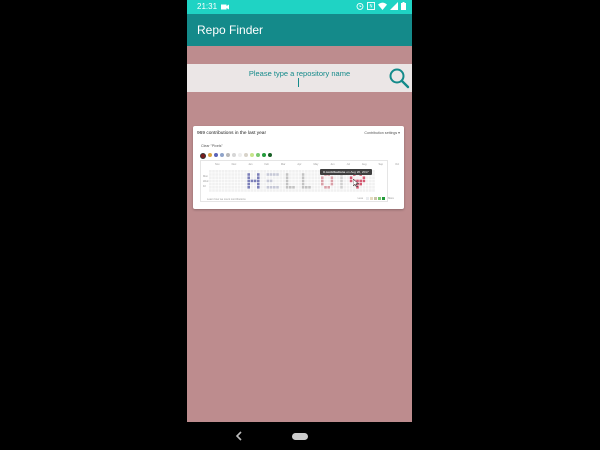  What do you see at coordinates (299, 73) in the screenshot?
I see `search-input: Please type a repository name` at bounding box center [299, 73].